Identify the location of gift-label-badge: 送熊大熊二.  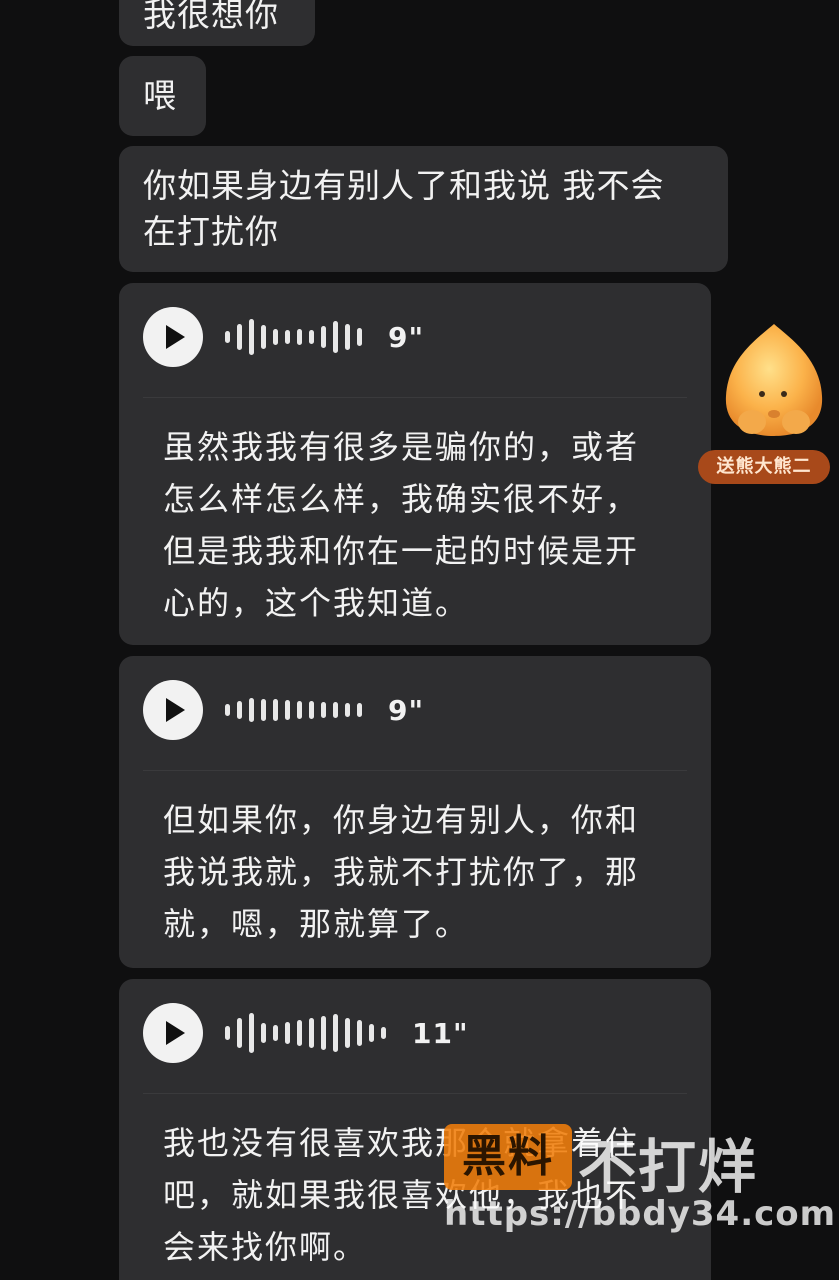
(764, 467).